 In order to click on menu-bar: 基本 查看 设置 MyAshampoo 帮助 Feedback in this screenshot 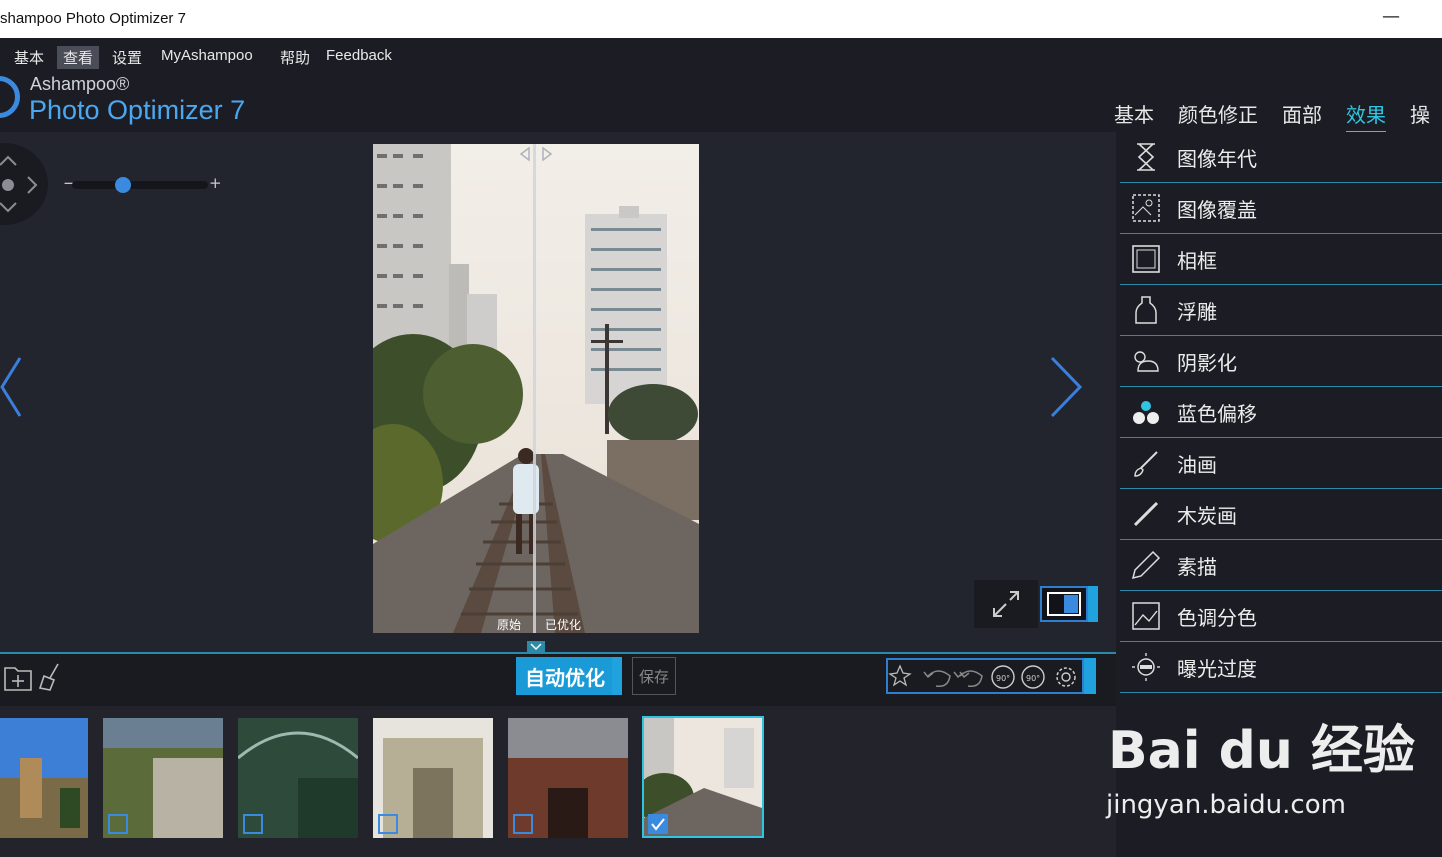, I will do `click(721, 55)`.